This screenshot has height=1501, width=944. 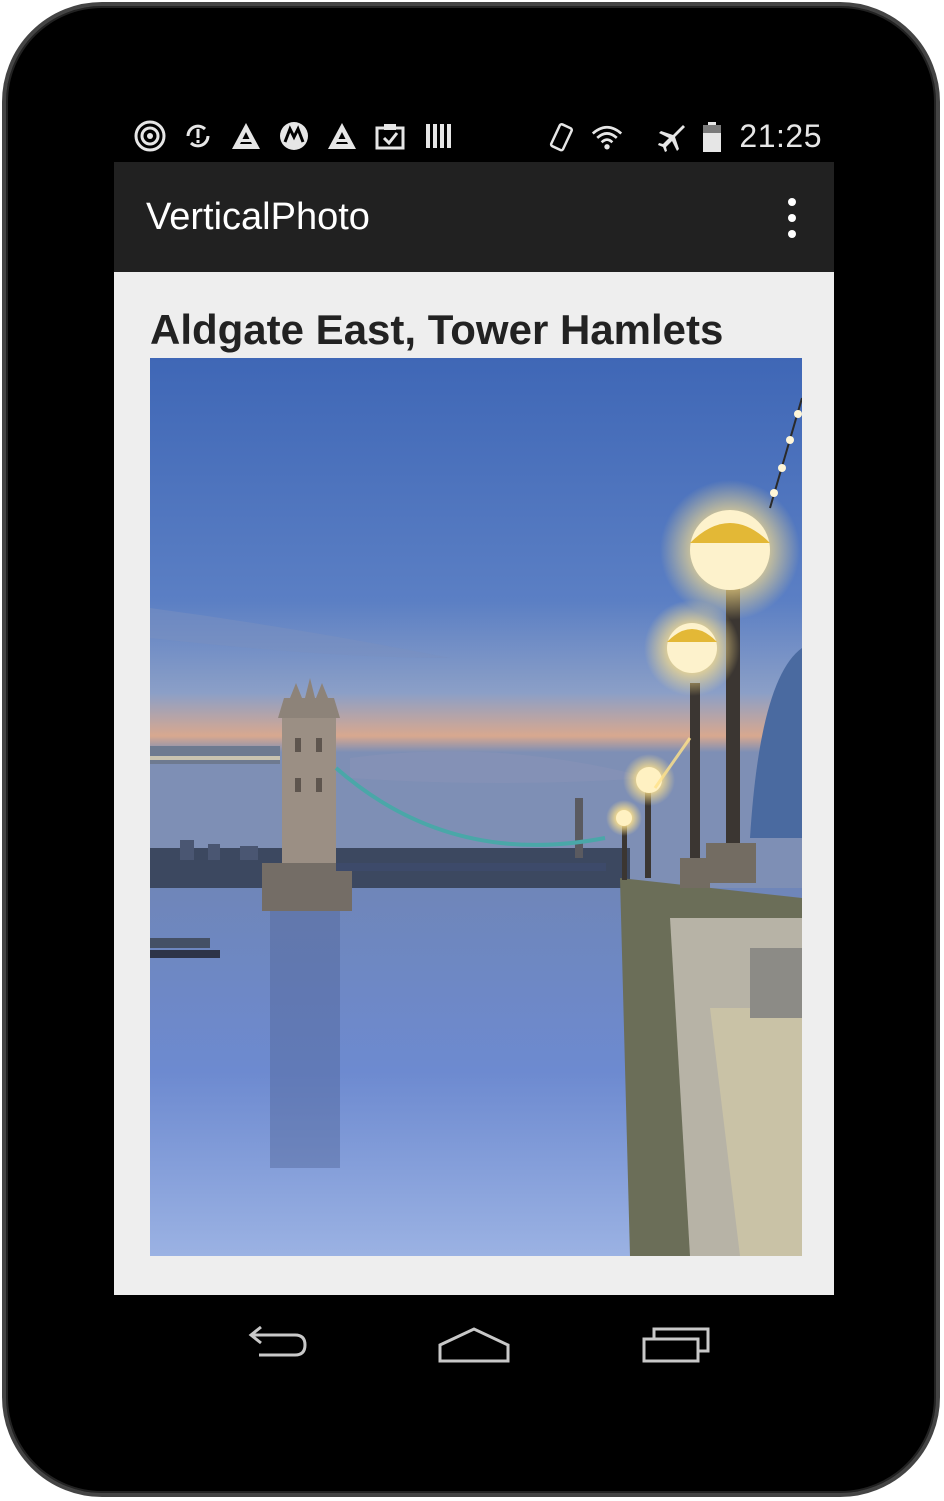 I want to click on status-clock: 21:25, so click(x=780, y=136).